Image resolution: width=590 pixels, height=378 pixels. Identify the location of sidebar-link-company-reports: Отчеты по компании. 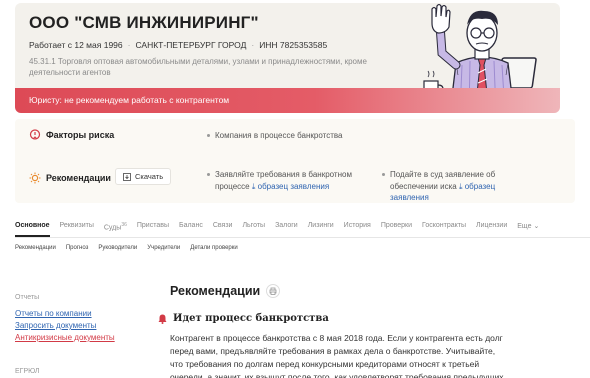
(53, 313).